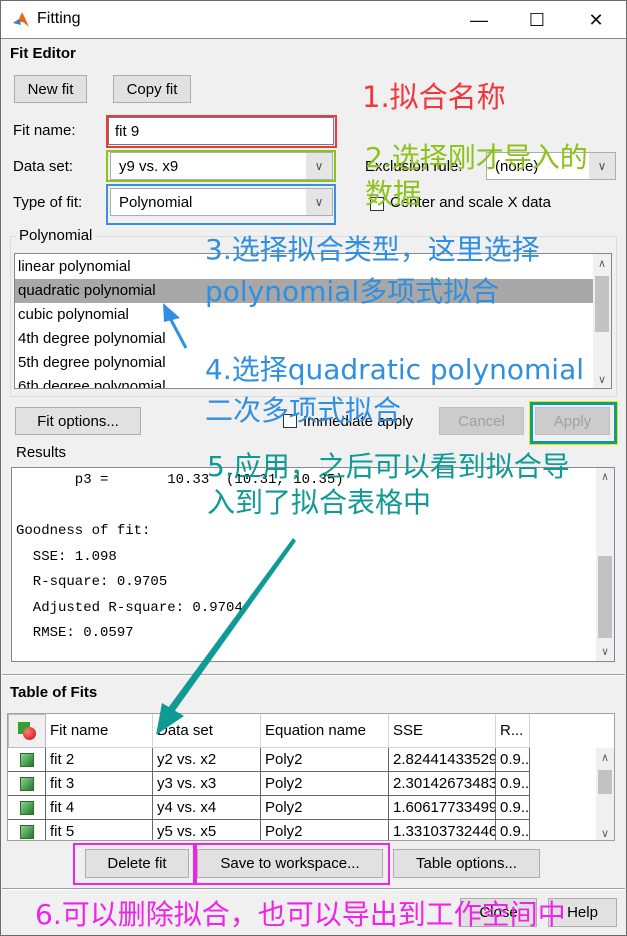  I want to click on delete-fit-button: Delete fit, so click(137, 863).